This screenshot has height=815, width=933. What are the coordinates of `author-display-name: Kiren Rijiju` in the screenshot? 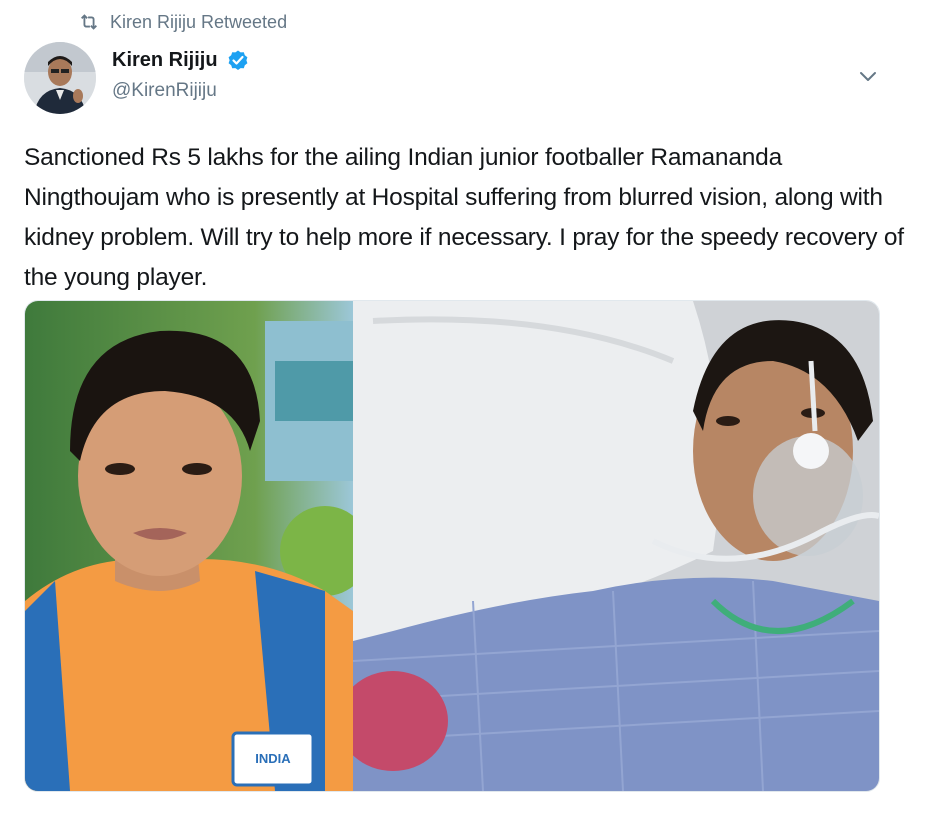 It's located at (165, 60).